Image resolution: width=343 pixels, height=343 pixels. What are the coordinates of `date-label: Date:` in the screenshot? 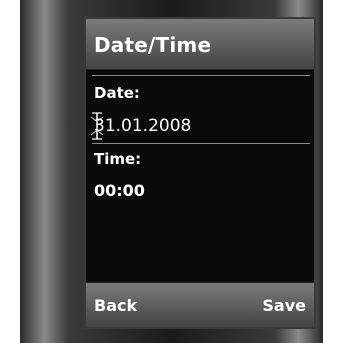 It's located at (117, 93).